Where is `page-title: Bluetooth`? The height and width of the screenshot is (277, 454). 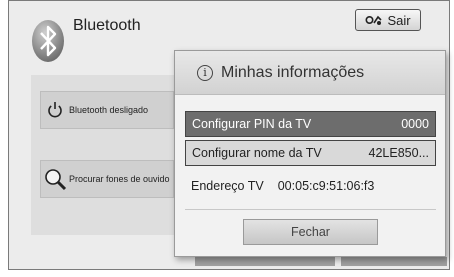
page-title: Bluetooth is located at coordinates (107, 25).